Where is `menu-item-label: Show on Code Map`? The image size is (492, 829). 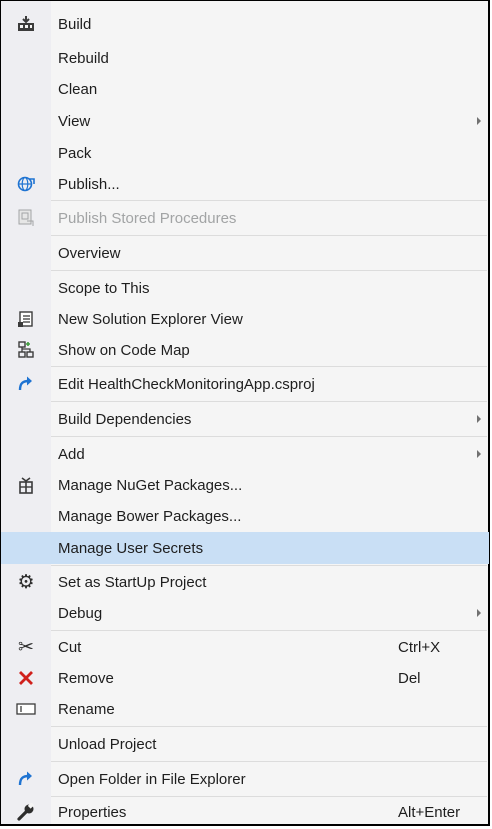
menu-item-label: Show on Code Map is located at coordinates (124, 350).